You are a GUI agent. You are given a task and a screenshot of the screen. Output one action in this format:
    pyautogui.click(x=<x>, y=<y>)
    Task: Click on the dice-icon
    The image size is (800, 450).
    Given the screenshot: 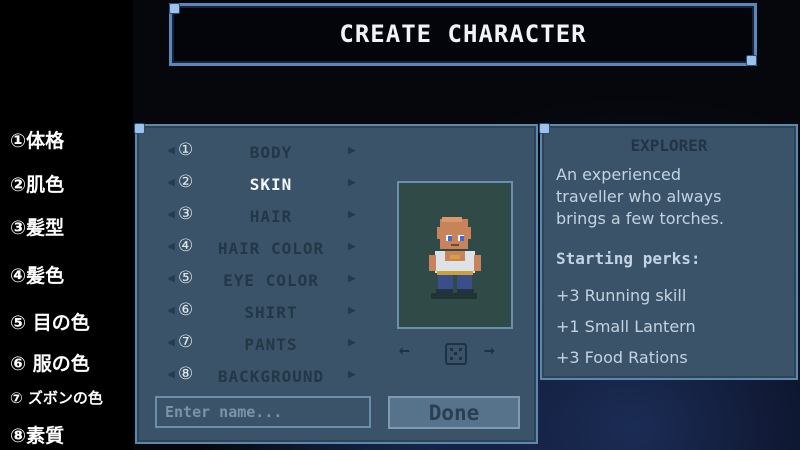 What is the action you would take?
    pyautogui.click(x=456, y=354)
    